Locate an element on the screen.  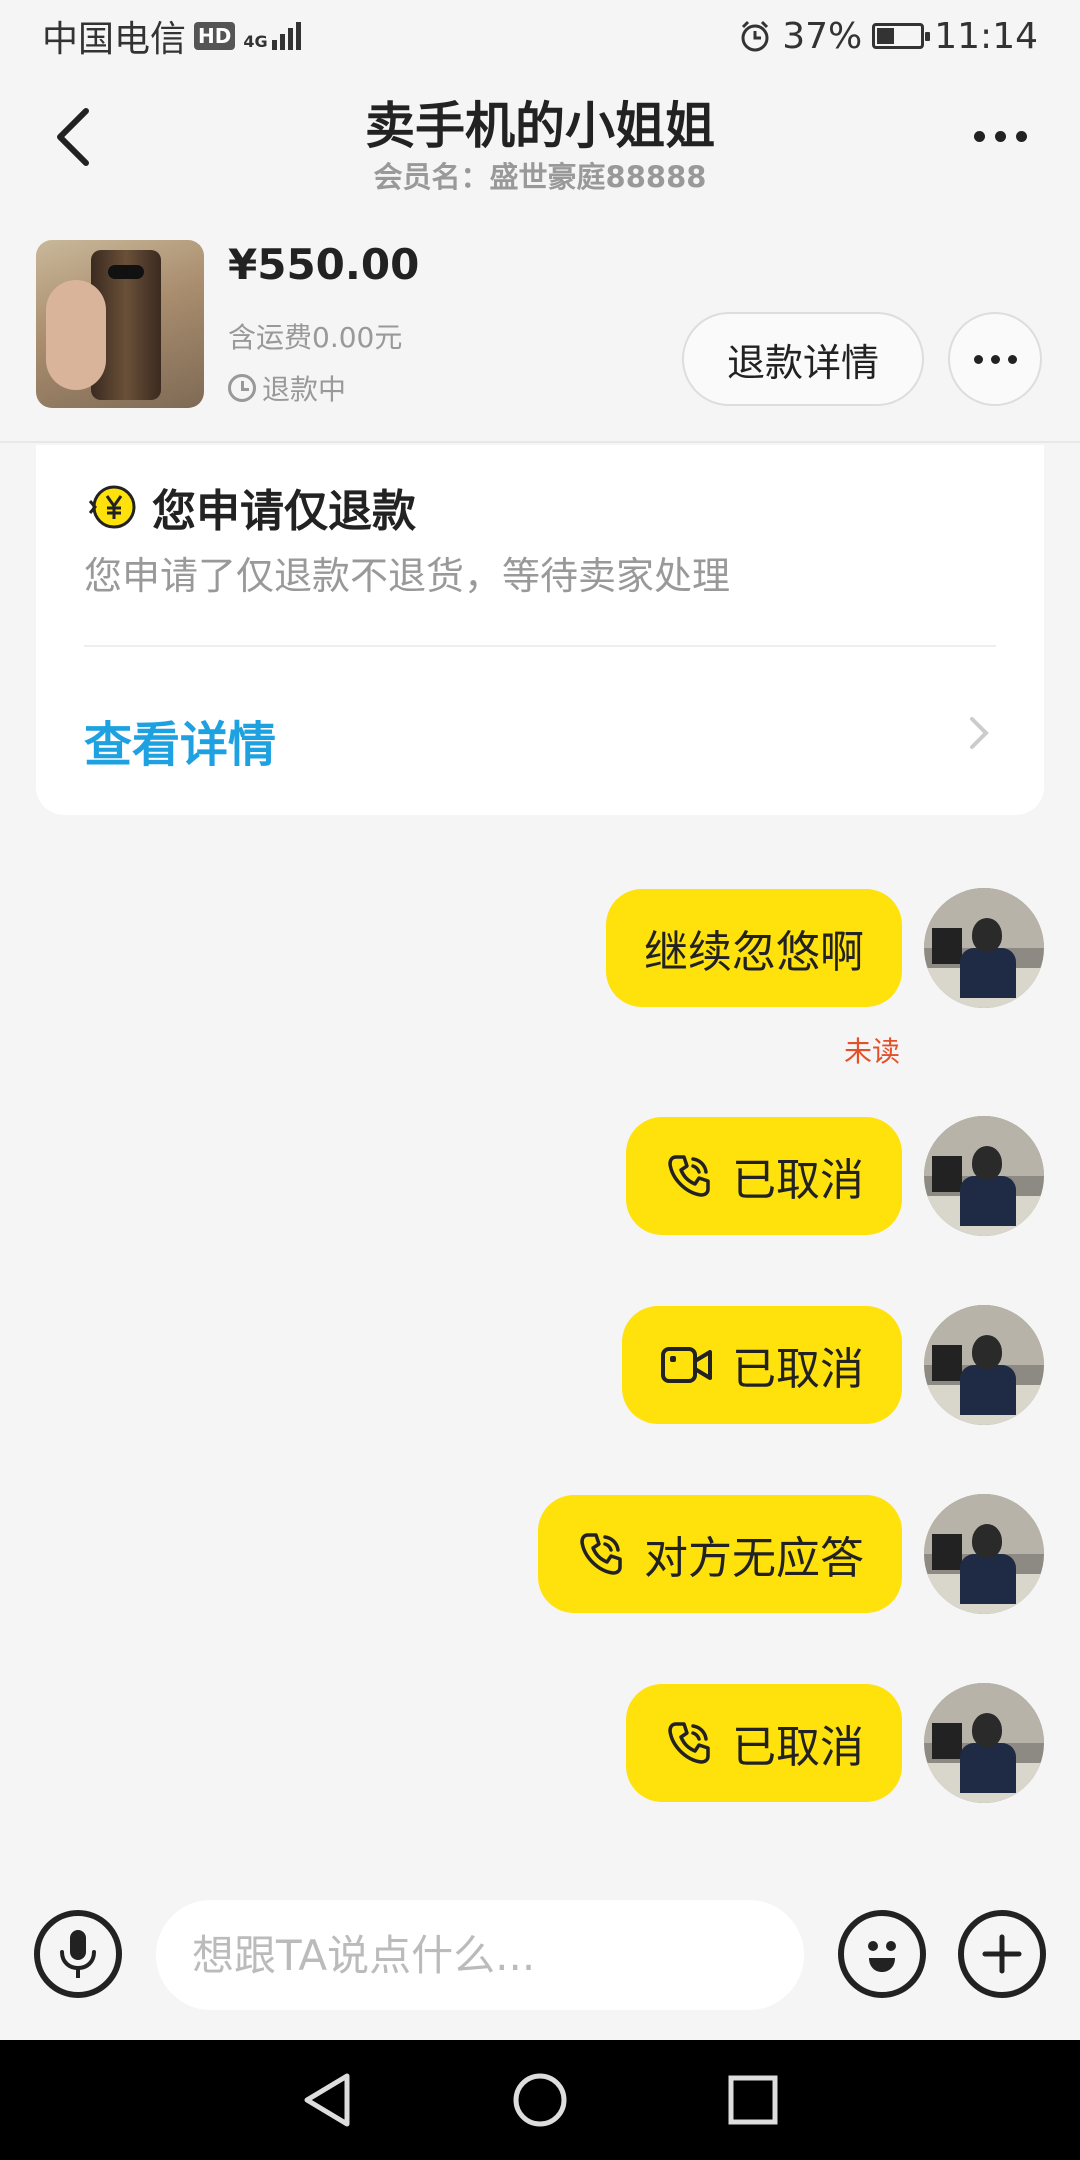
member-name: 会员名：盛世豪庭88888 is located at coordinates (540, 177).